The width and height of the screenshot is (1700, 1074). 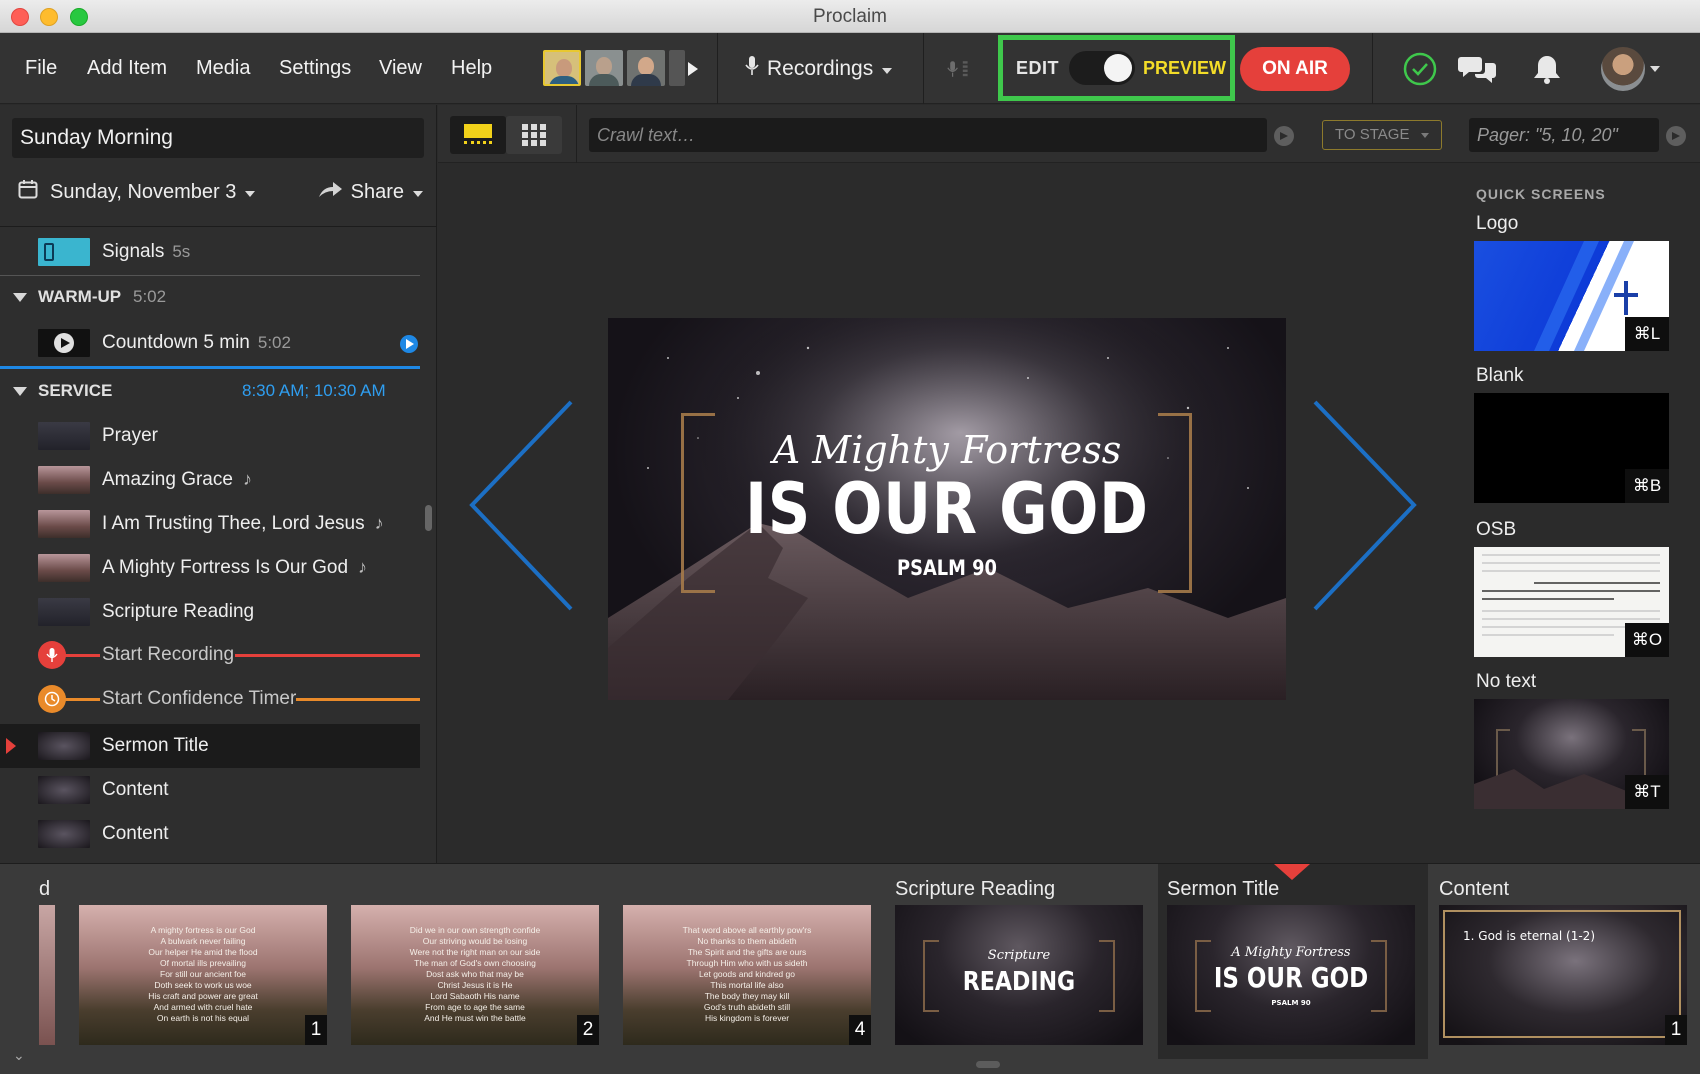 I want to click on music-note-icon: ♪, so click(x=379, y=523).